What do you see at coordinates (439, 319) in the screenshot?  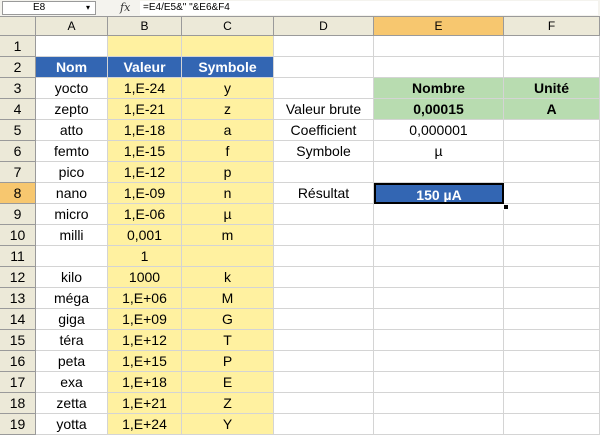 I see `cell-e14` at bounding box center [439, 319].